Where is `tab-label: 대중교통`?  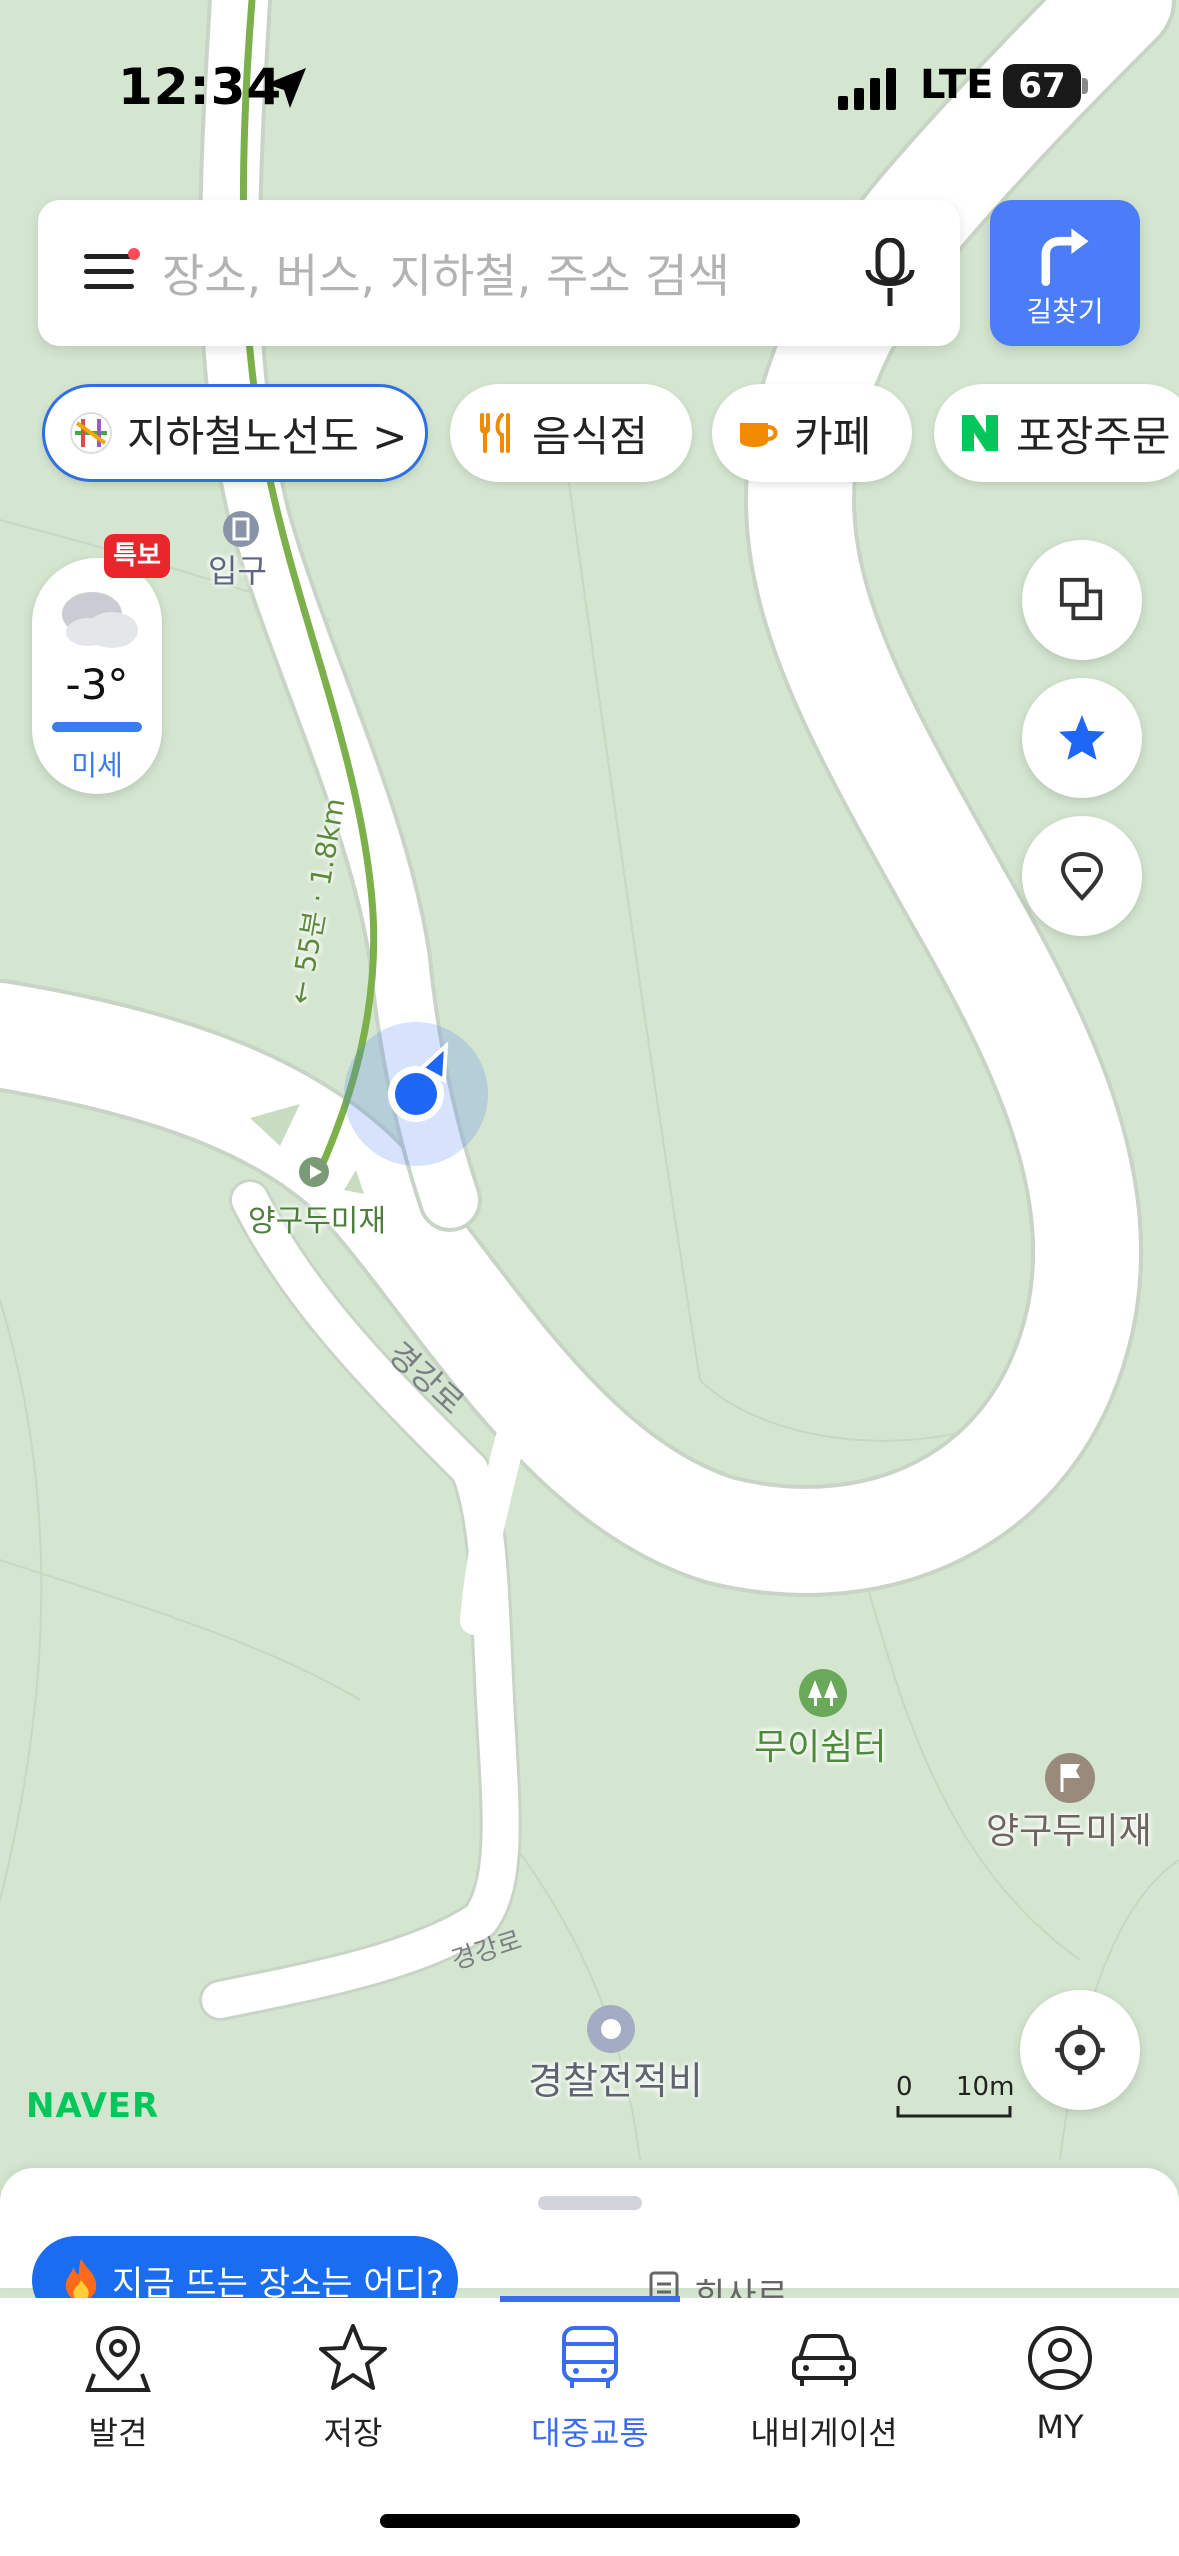
tab-label: 대중교통 is located at coordinates (590, 2433).